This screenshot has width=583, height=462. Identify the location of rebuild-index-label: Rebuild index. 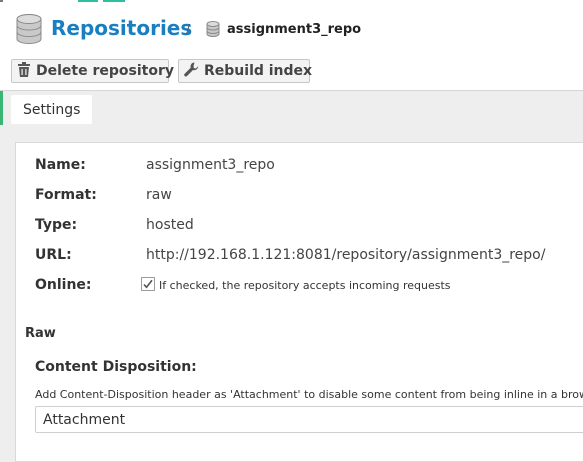
(258, 71).